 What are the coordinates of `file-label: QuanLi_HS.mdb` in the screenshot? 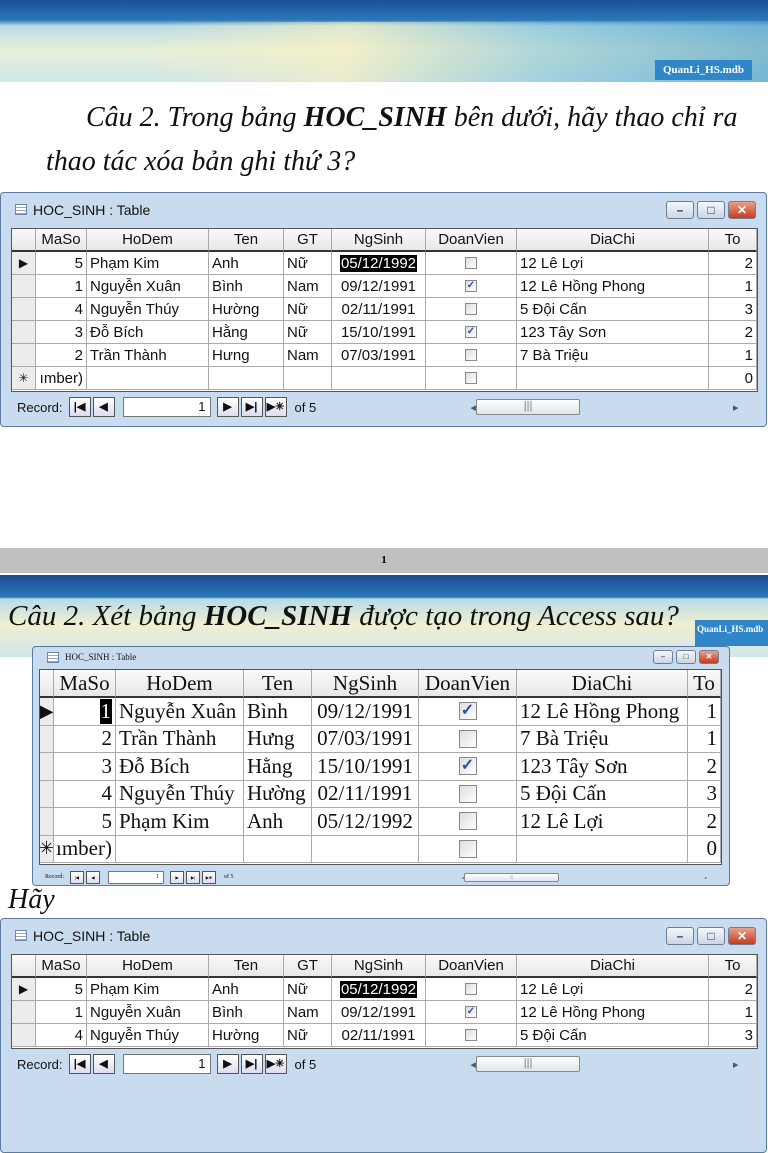 It's located at (731, 633).